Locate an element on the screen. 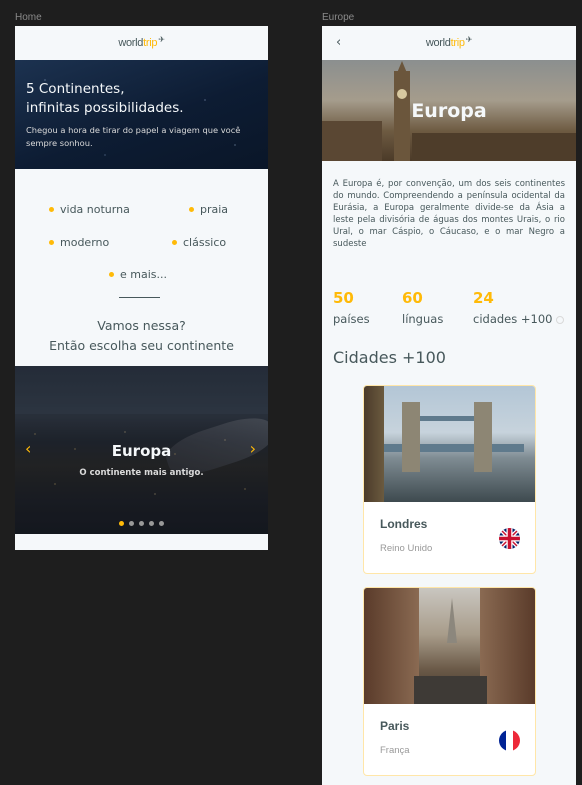  continent-carousel: Europa O continente mais antigo. ‹ › is located at coordinates (141, 450).